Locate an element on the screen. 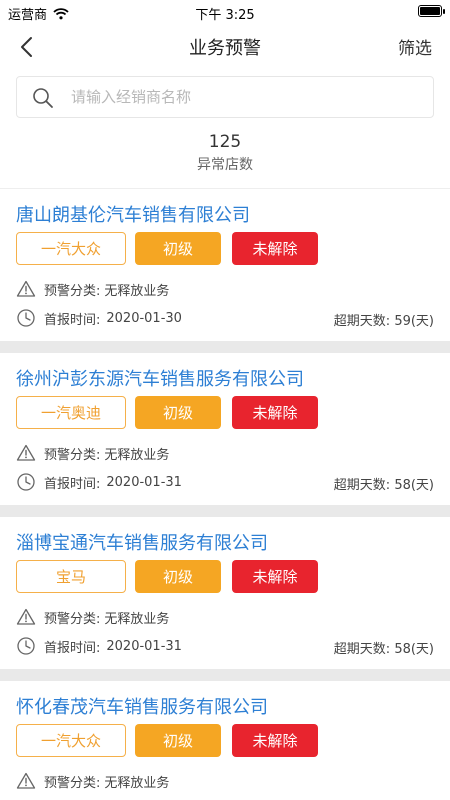 The height and width of the screenshot is (800, 450). dealer-name: 怀化春茂汽车销售服务有限公司 is located at coordinates (142, 706).